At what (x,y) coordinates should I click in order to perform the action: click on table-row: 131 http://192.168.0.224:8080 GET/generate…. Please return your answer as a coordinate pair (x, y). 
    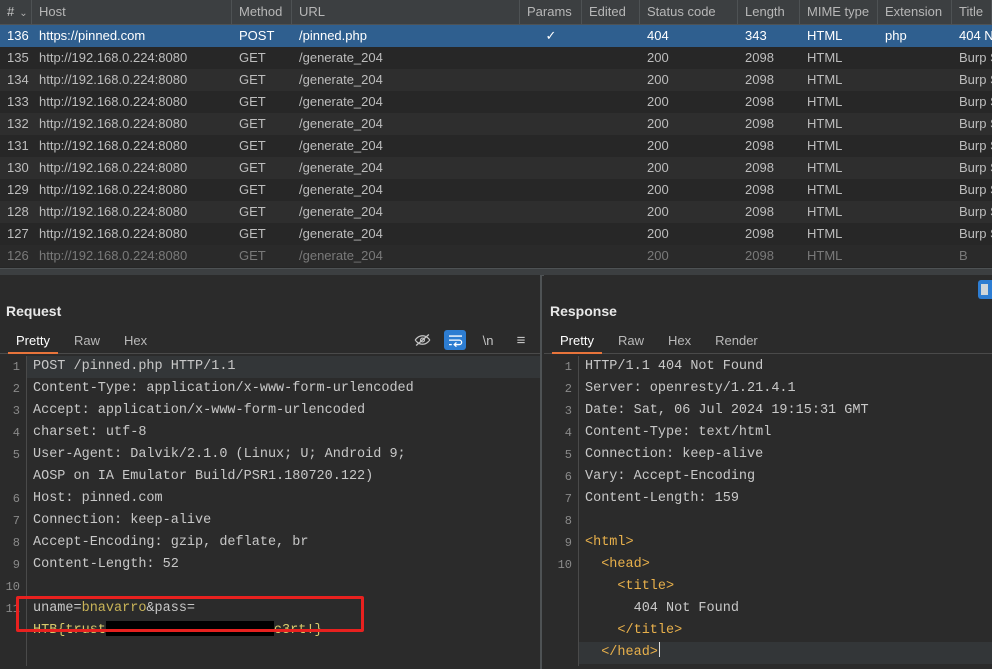
    Looking at the image, I should click on (496, 146).